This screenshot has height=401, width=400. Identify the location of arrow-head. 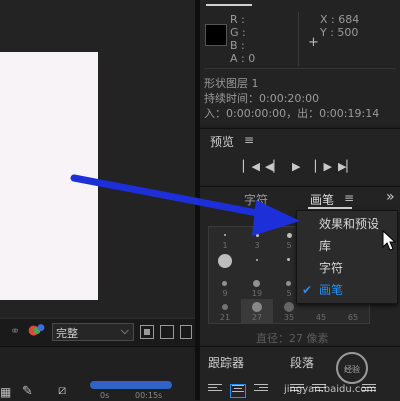
(276, 218).